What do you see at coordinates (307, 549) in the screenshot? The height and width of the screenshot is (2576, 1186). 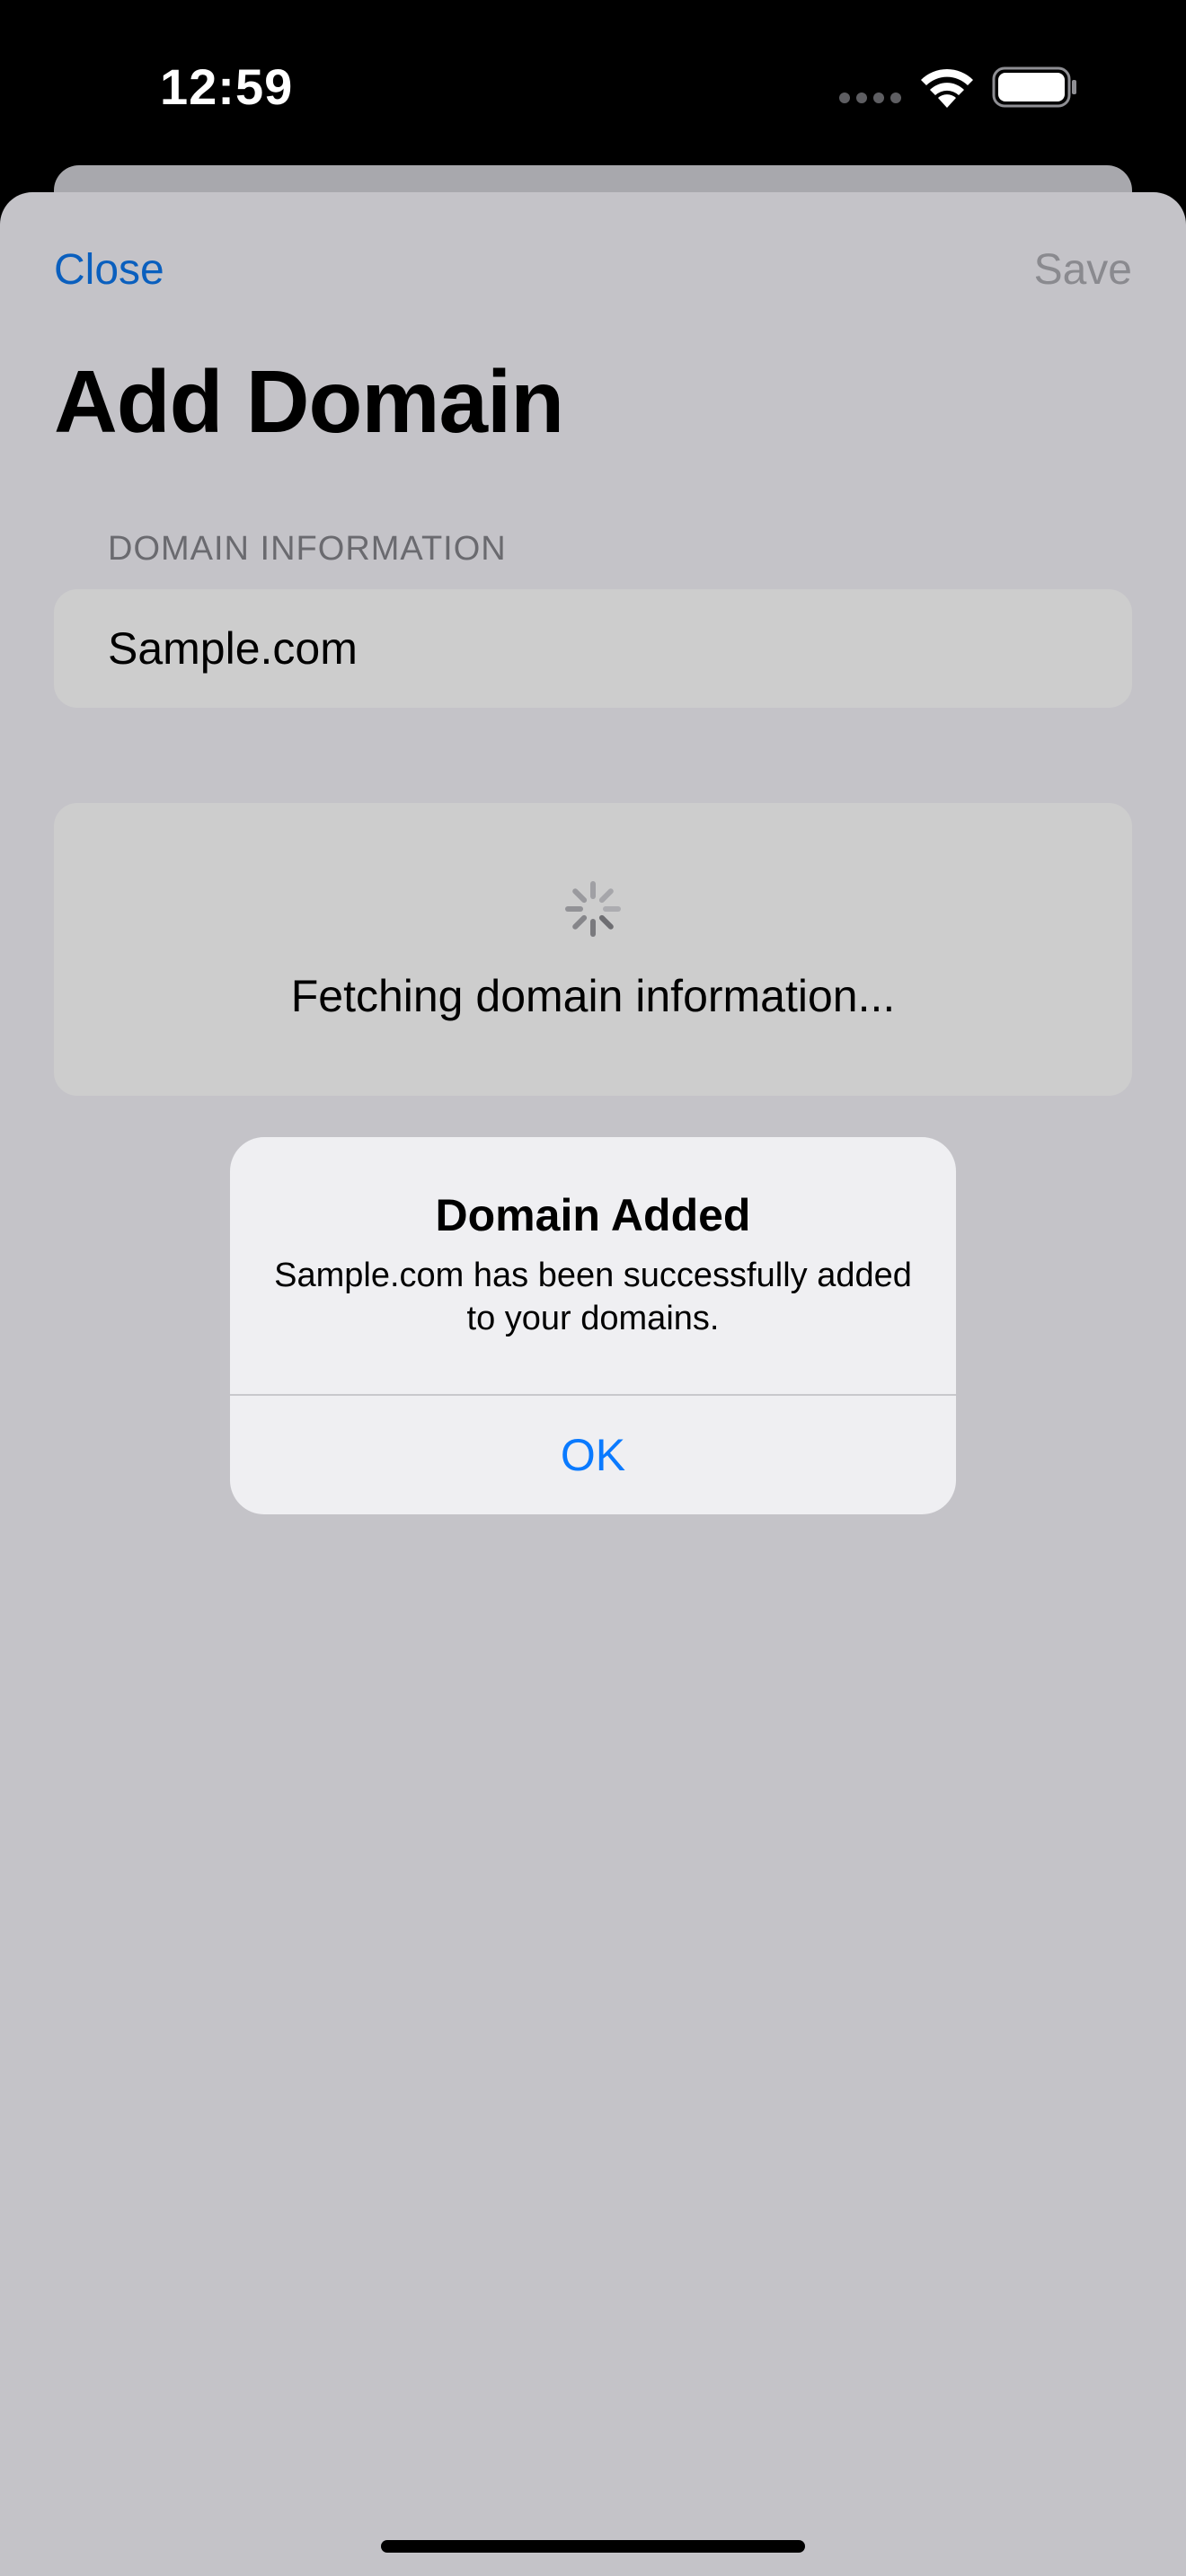 I see `section-header-domain-information: DOMAIN INFORMATION` at bounding box center [307, 549].